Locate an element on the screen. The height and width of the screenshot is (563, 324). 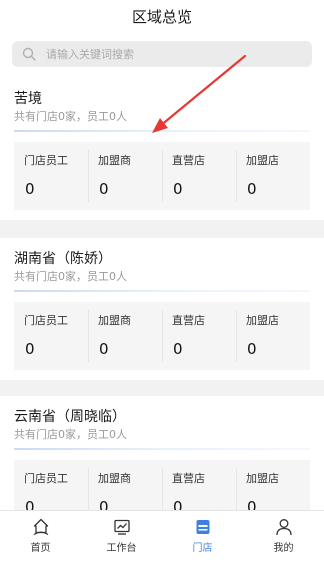
bottom-tab-bar: 首页 工作台 门店 我的 is located at coordinates (162, 536).